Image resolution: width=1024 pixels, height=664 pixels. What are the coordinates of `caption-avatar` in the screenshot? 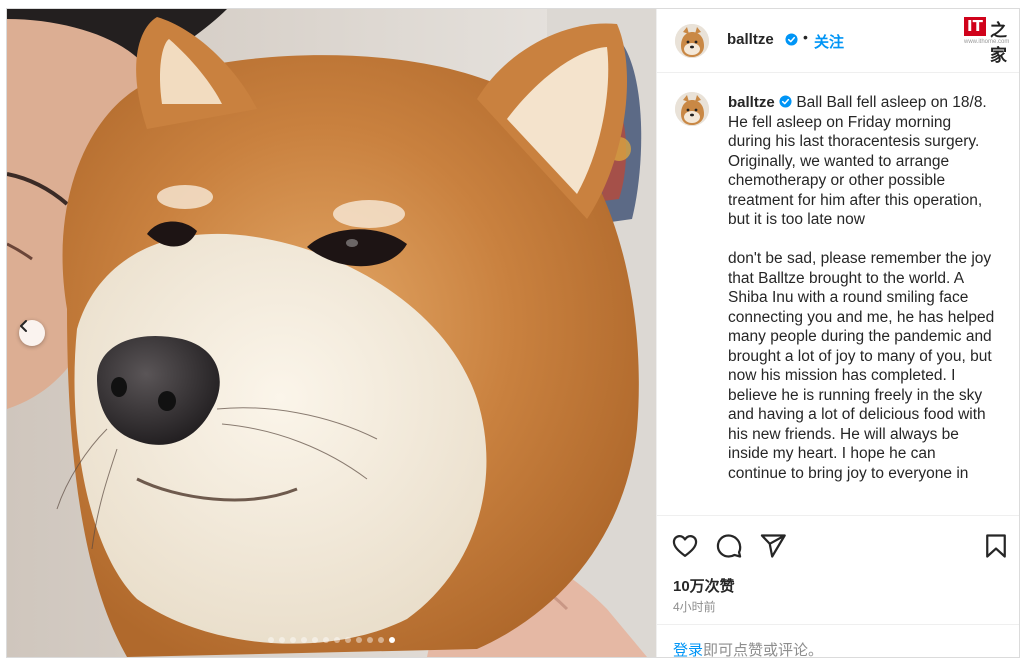 It's located at (692, 109).